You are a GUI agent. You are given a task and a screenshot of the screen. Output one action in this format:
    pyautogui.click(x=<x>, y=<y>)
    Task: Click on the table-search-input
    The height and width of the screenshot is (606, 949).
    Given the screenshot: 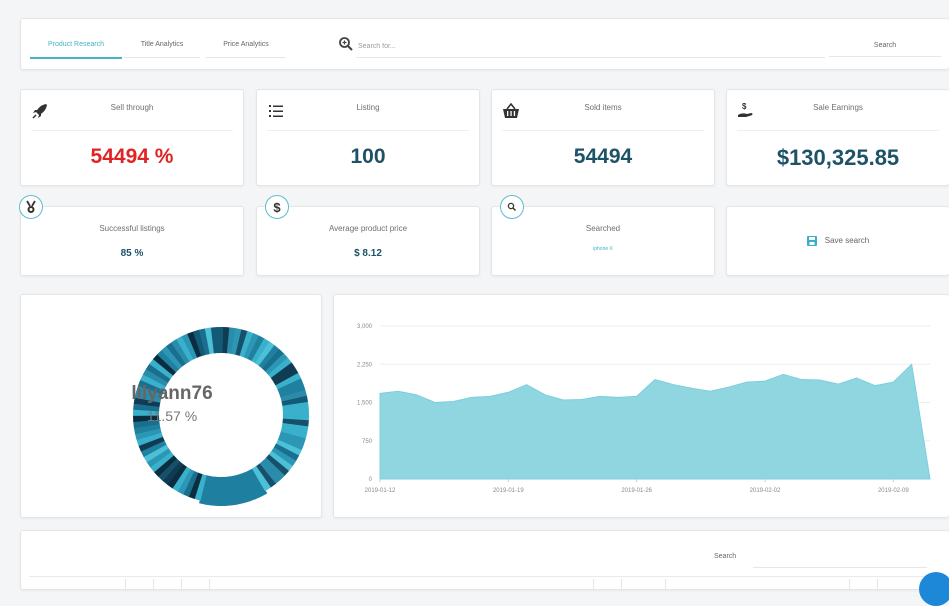 What is the action you would take?
    pyautogui.click(x=840, y=558)
    